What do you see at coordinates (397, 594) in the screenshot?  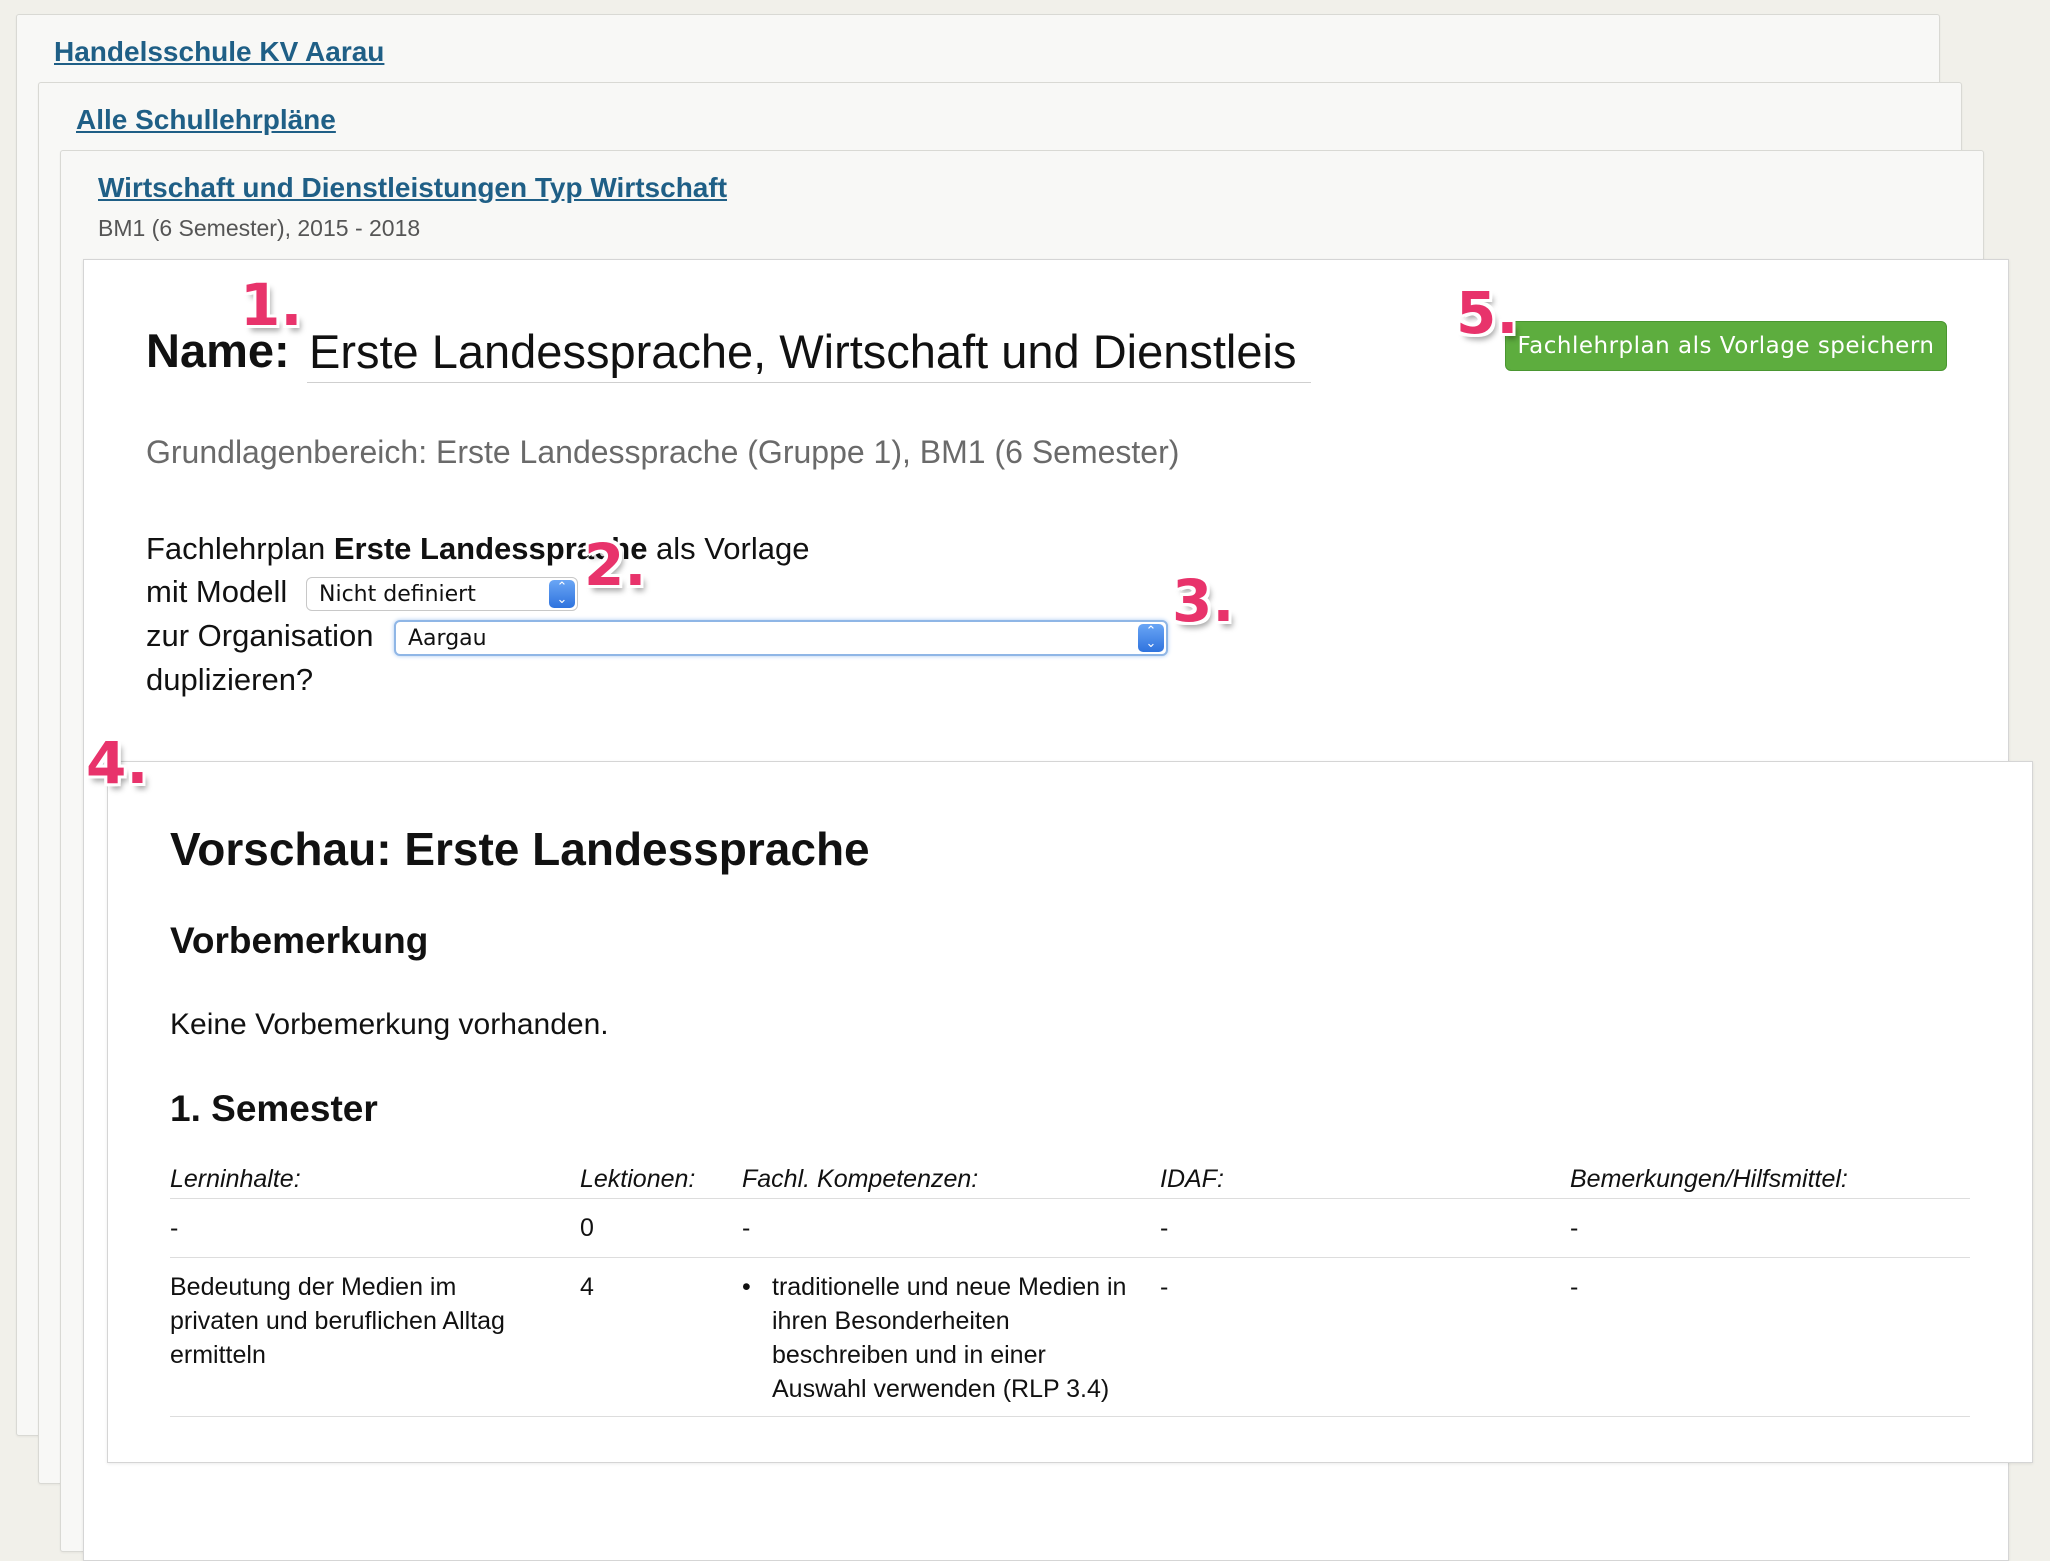 I see `model-select-value: Nicht definiert` at bounding box center [397, 594].